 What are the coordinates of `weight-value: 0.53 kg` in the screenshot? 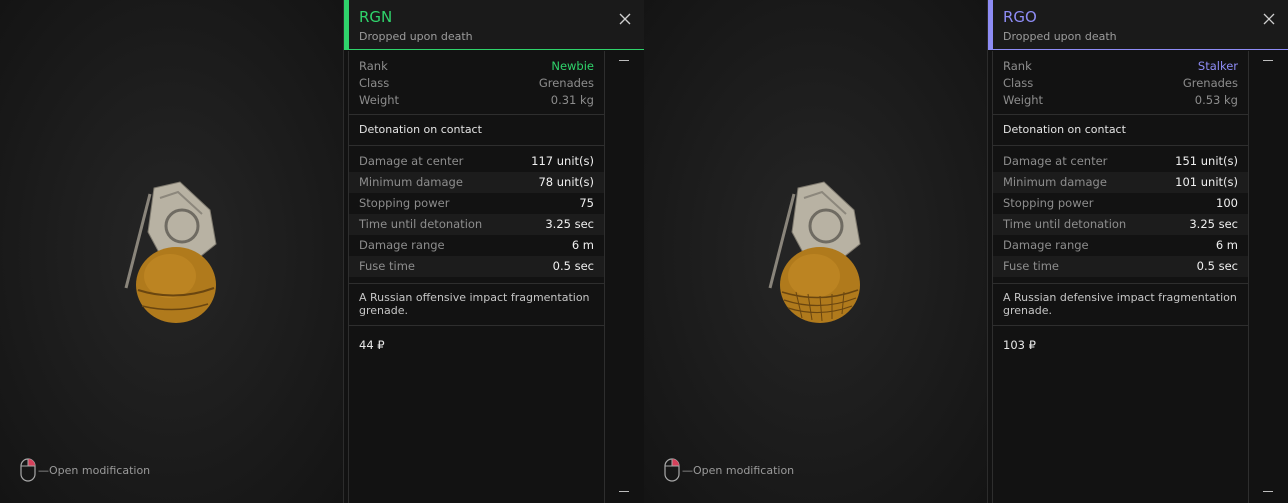 It's located at (1216, 100).